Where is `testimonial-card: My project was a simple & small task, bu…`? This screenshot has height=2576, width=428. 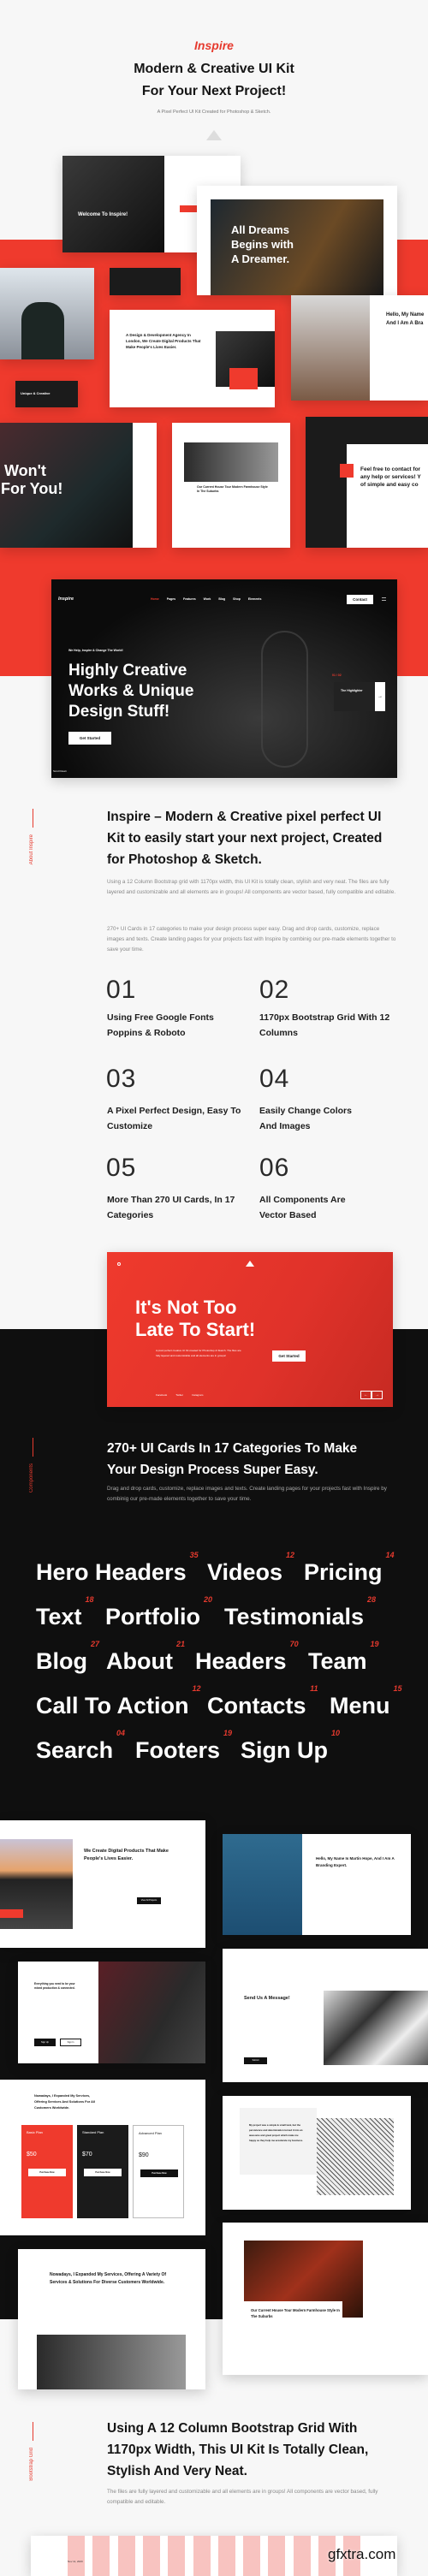 testimonial-card: My project was a simple & small task, bu… is located at coordinates (317, 2153).